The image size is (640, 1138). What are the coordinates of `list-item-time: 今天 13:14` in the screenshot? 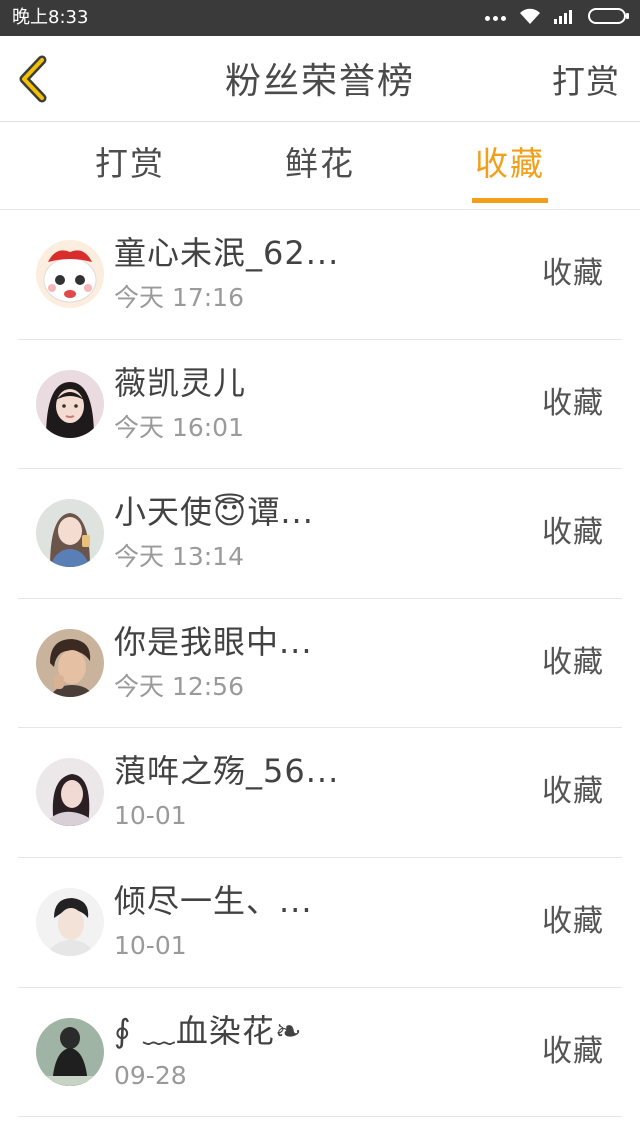 It's located at (179, 557).